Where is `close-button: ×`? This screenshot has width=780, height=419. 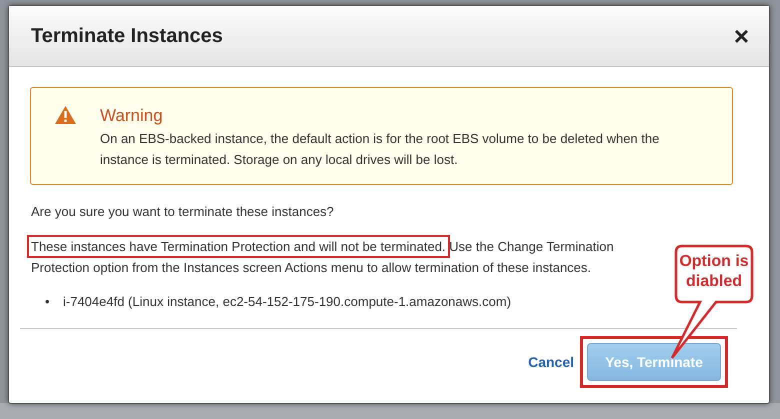
close-button: × is located at coordinates (741, 36).